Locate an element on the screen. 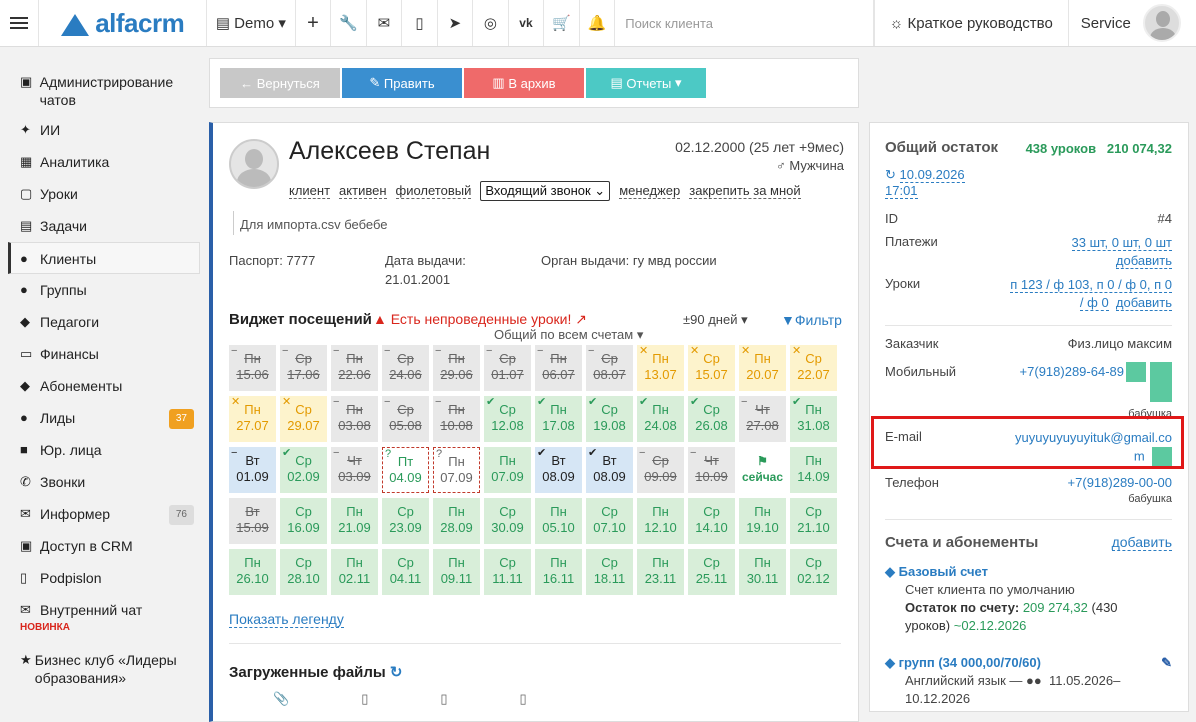  attendance-cell: Ср 28.10 is located at coordinates (303, 572).